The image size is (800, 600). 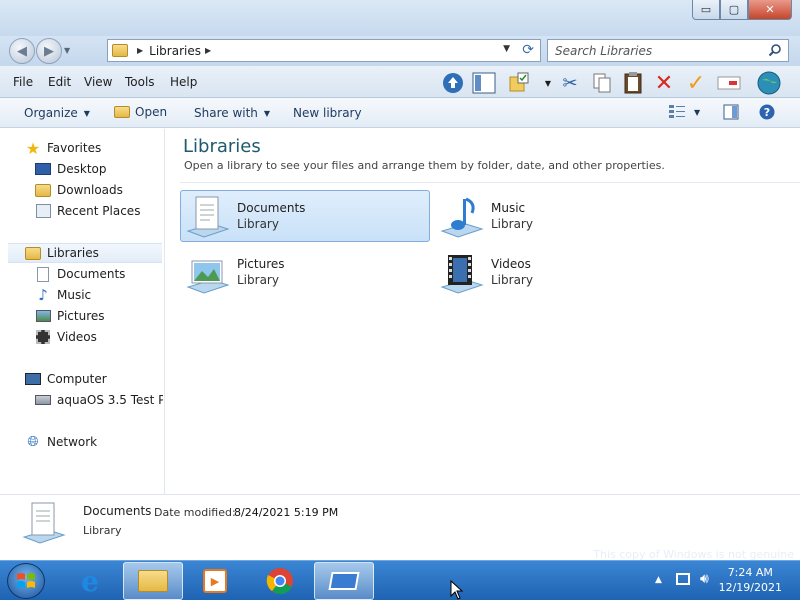 I want to click on document-icon, so click(x=43, y=274).